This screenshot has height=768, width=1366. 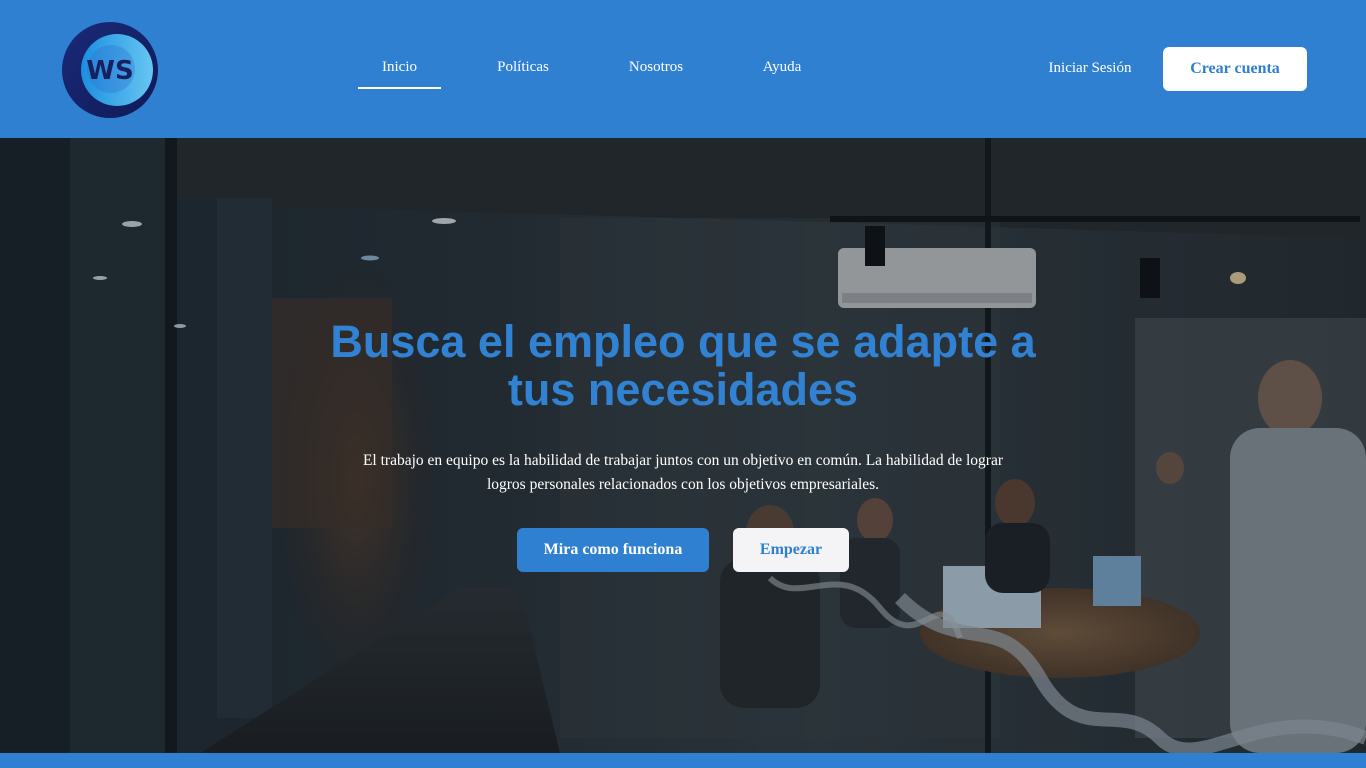 I want to click on svg-text: WS, so click(x=109, y=71).